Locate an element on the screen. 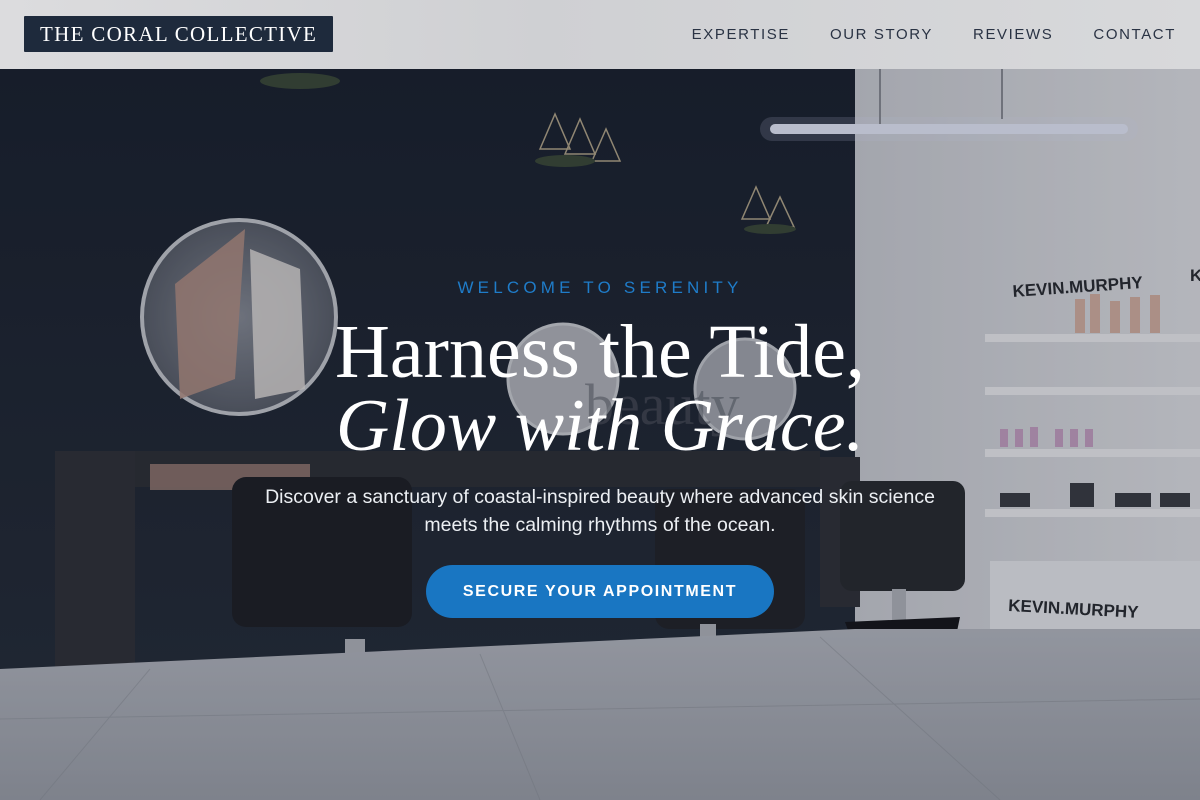 This screenshot has width=1200, height=800. nav-link-contact: CONTACT is located at coordinates (1134, 34).